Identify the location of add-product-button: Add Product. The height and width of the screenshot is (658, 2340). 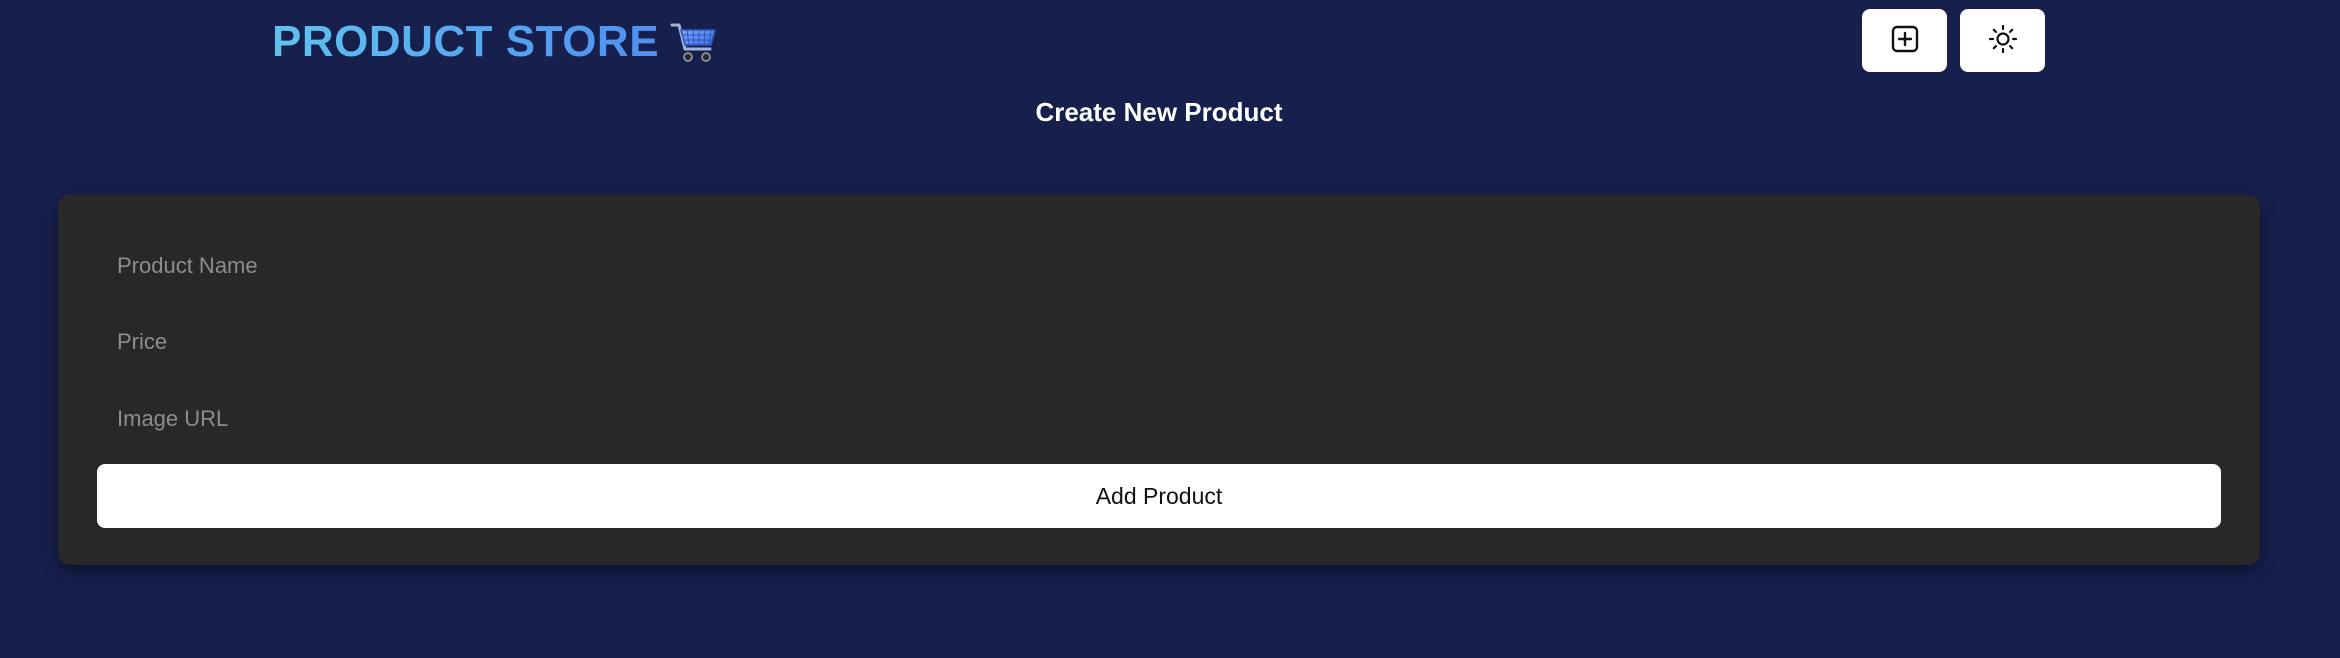
(1159, 496).